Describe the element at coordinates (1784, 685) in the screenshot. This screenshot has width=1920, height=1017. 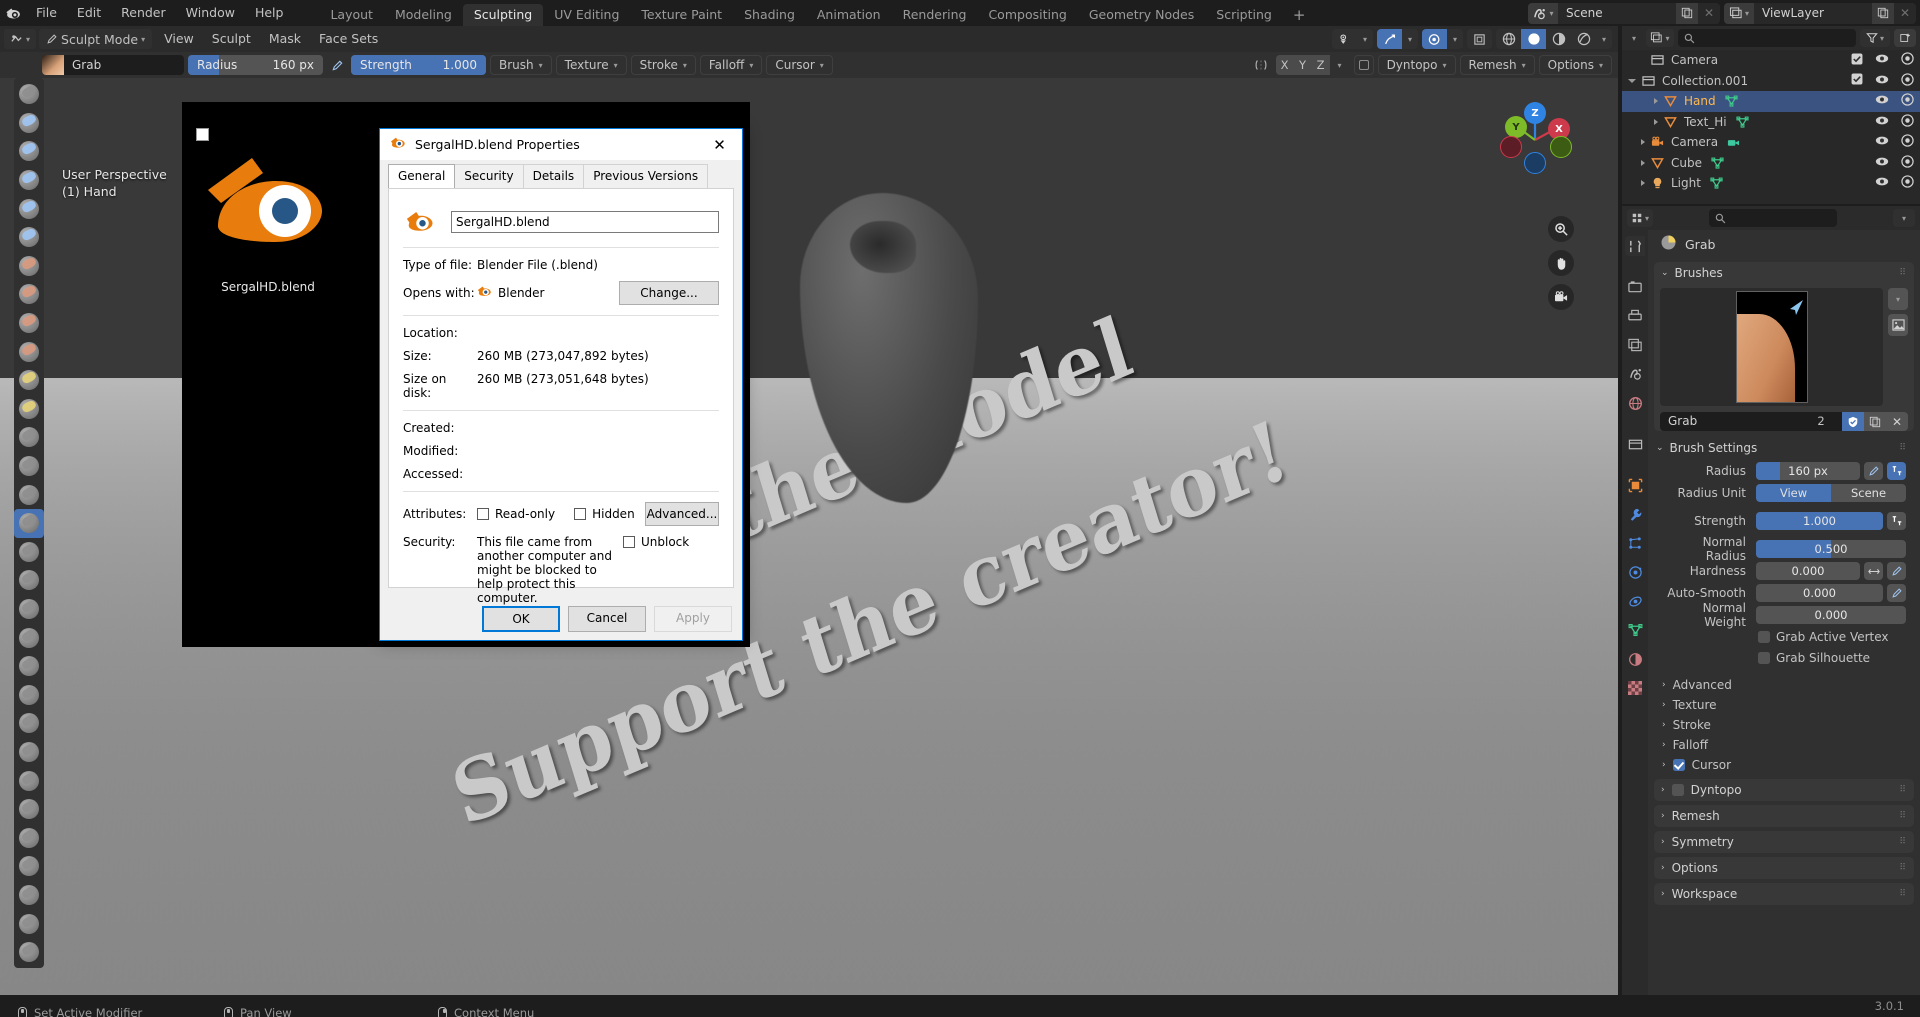
I see `subpanel-advanced: › Advanced` at that location.